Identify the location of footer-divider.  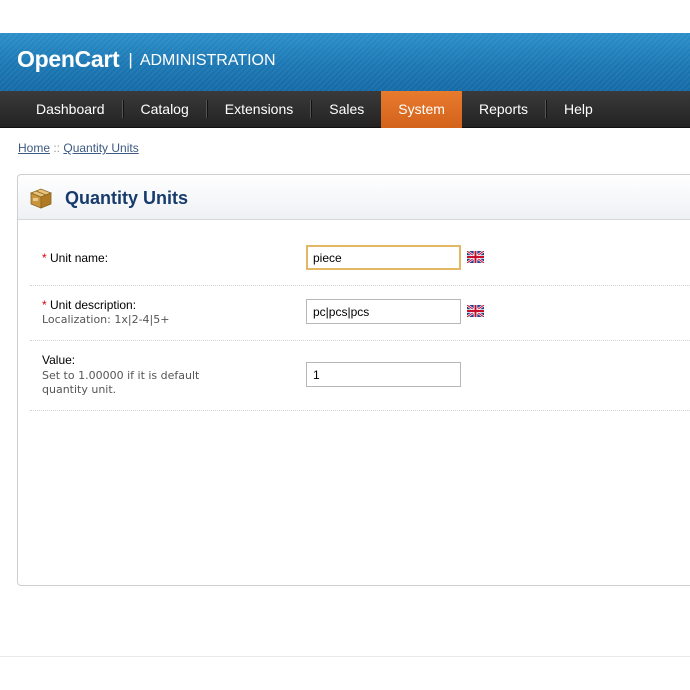
(345, 656).